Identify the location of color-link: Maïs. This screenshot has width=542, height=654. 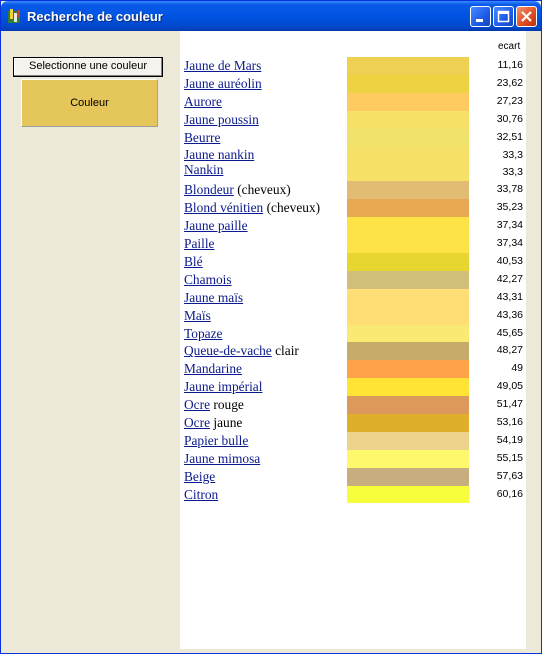
(197, 315).